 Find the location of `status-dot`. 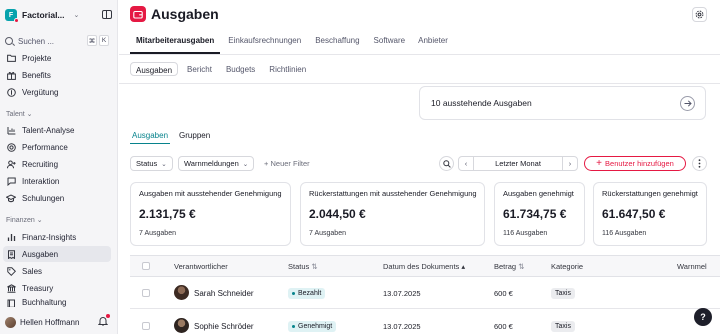

status-dot is located at coordinates (293, 326).